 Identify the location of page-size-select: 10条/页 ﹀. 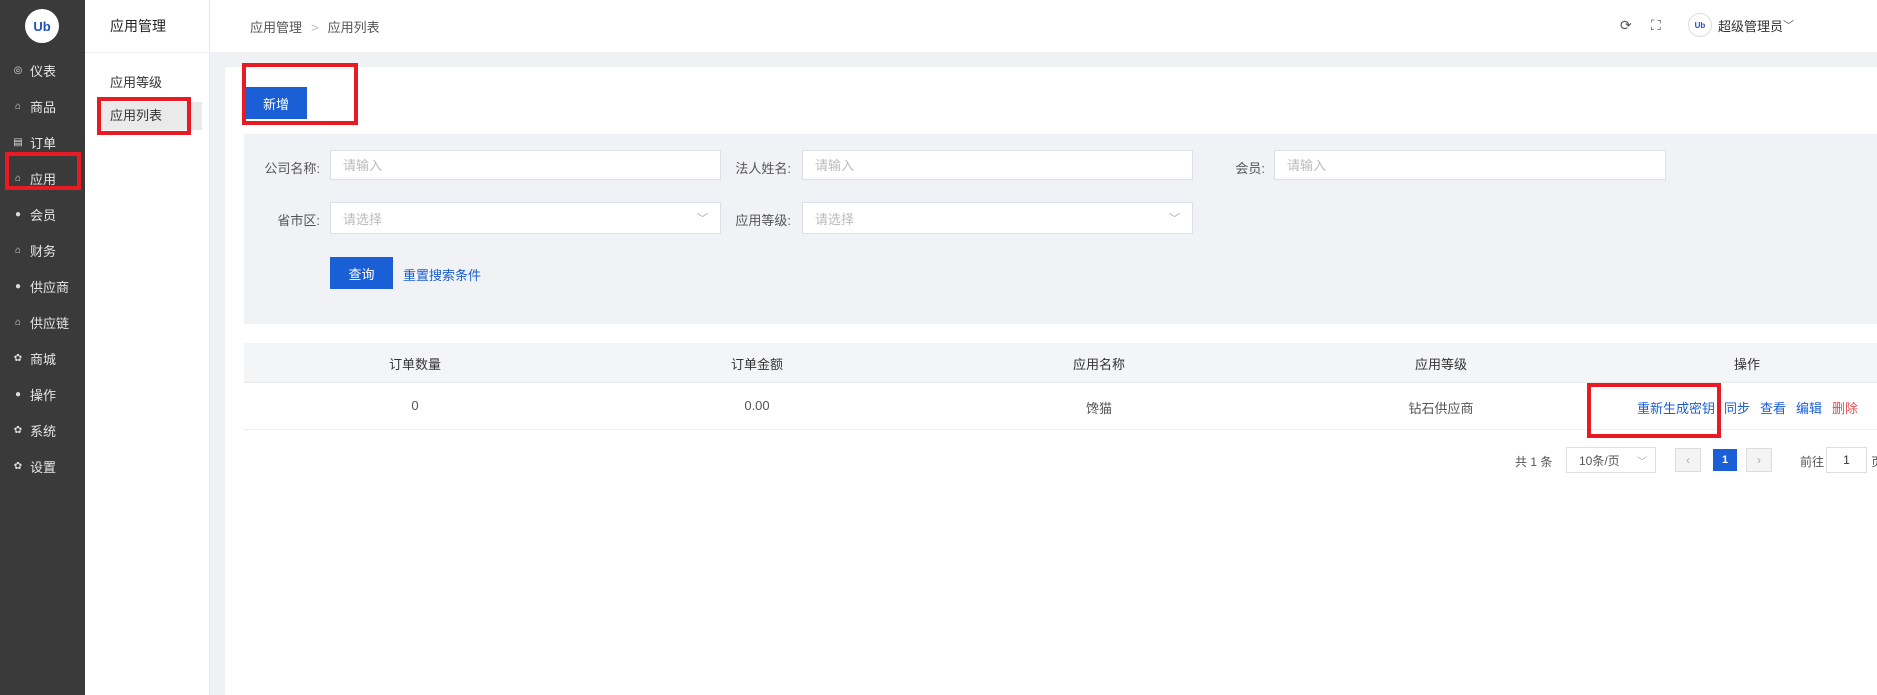
(1611, 460).